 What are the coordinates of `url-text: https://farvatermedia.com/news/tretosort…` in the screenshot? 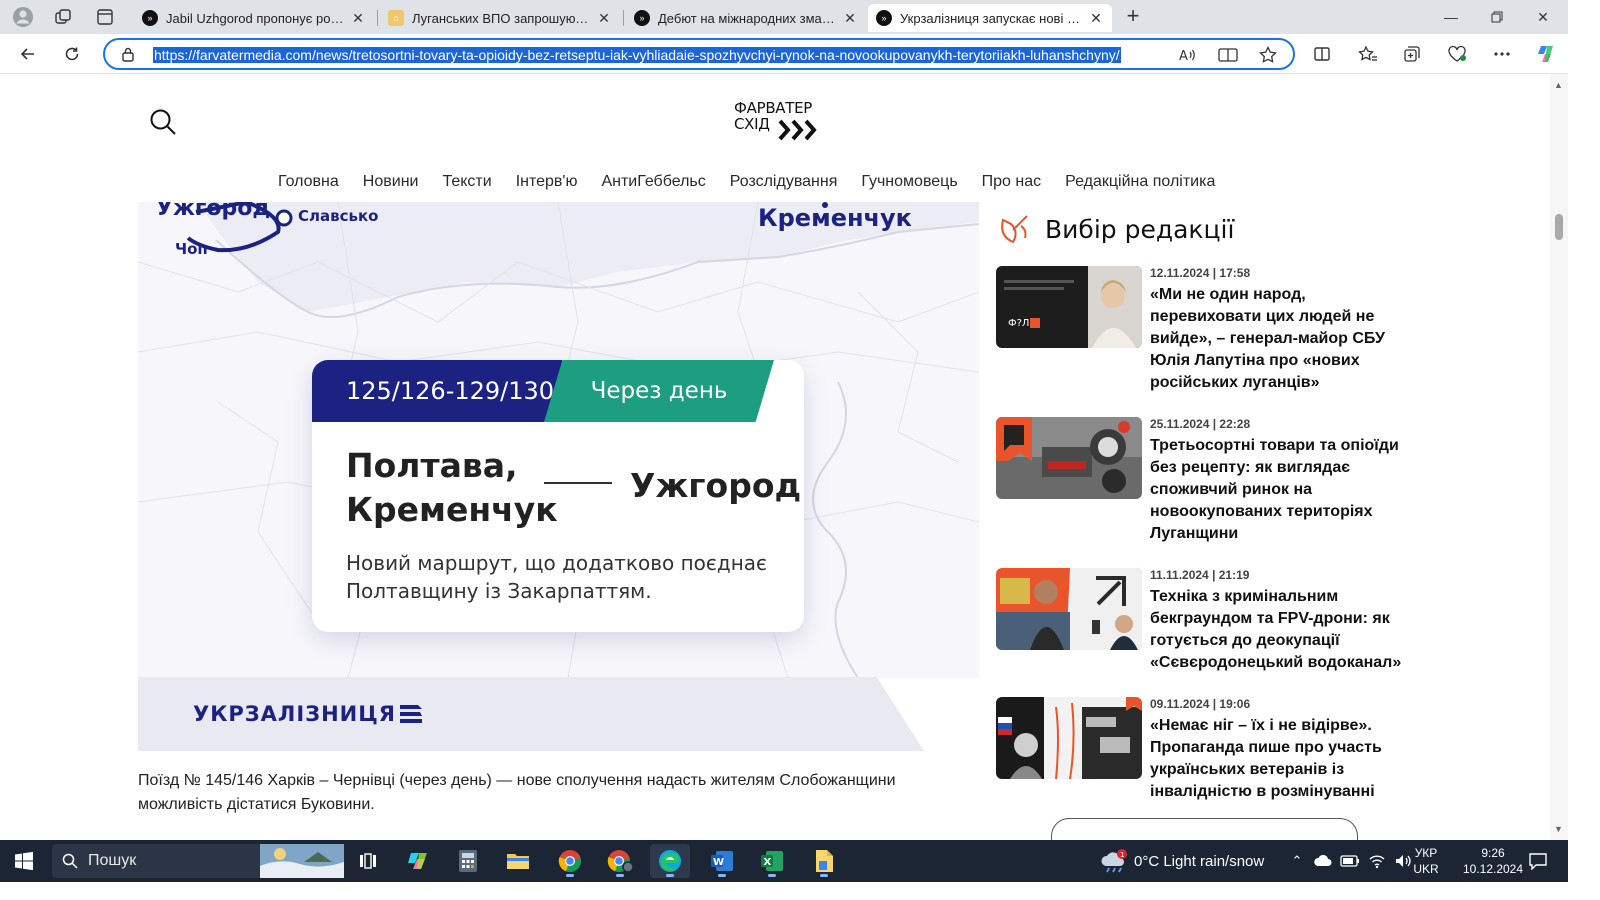 It's located at (637, 55).